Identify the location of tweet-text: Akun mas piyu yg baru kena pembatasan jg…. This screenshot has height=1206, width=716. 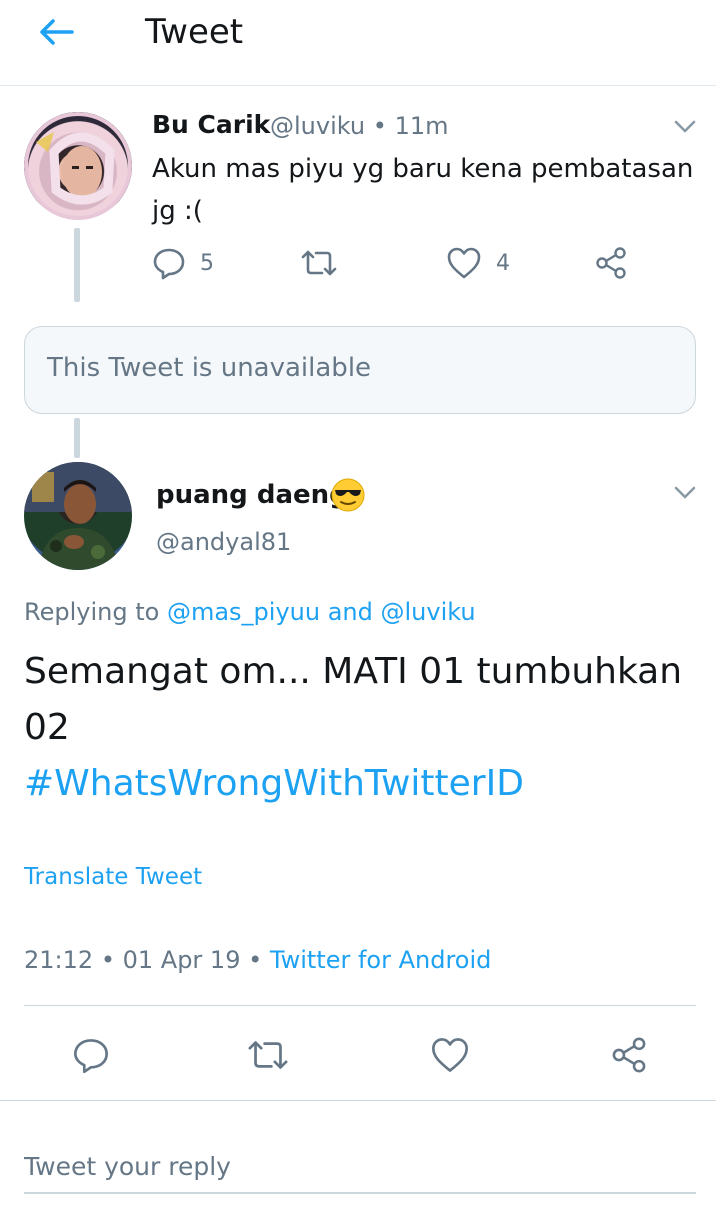
(423, 190).